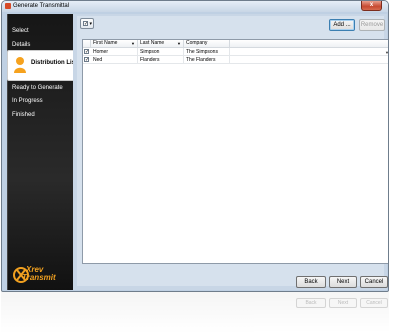 This screenshot has width=394, height=334. I want to click on reflection-next-button: Next, so click(343, 303).